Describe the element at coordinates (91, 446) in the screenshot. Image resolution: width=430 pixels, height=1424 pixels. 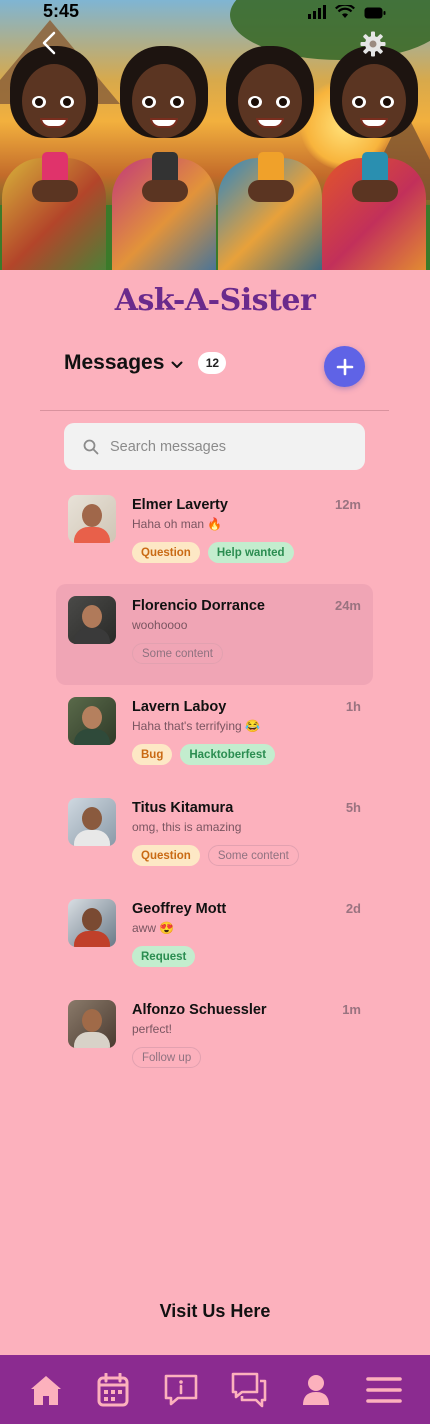
I see `search-icon` at that location.